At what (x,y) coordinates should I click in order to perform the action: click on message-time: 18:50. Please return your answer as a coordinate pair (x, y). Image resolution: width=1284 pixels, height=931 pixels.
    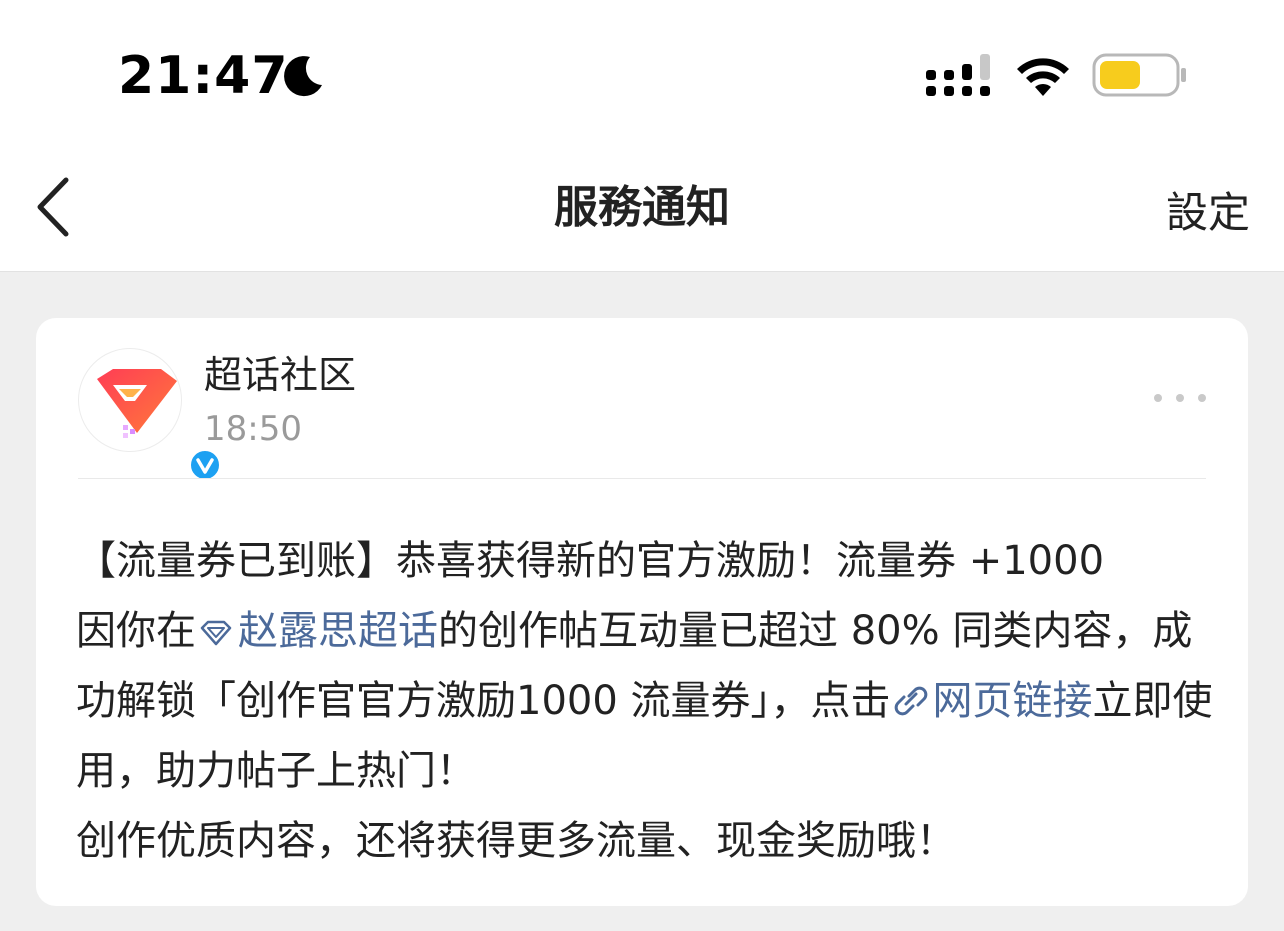
    Looking at the image, I should click on (253, 429).